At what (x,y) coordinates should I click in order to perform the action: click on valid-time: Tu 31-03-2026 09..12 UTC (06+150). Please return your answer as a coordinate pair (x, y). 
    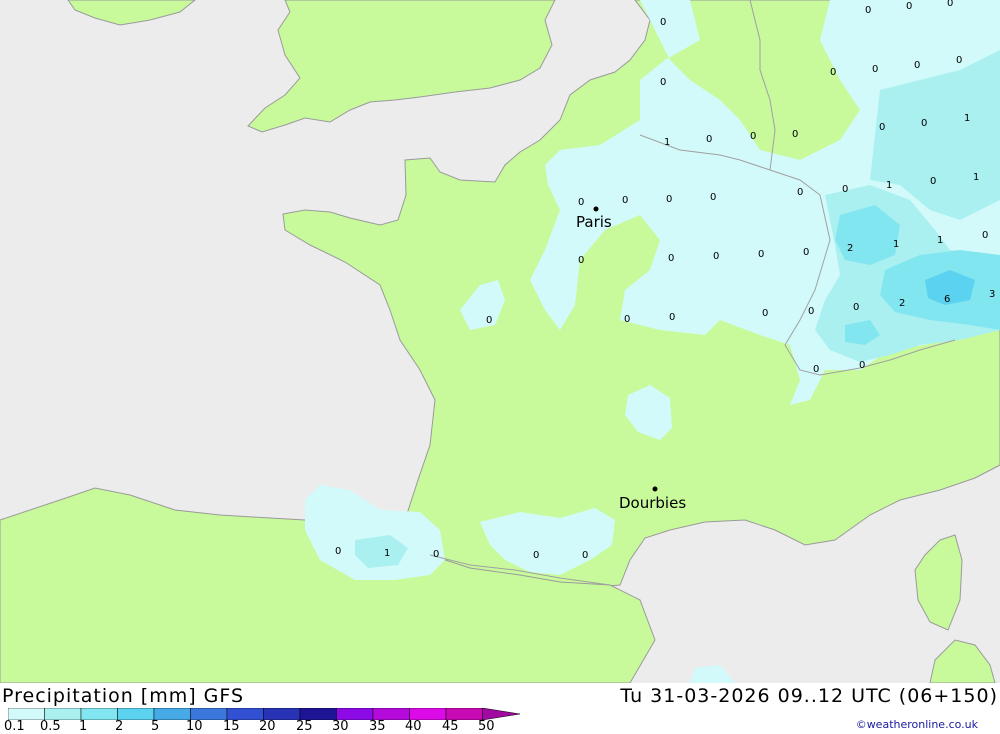
    Looking at the image, I should click on (809, 696).